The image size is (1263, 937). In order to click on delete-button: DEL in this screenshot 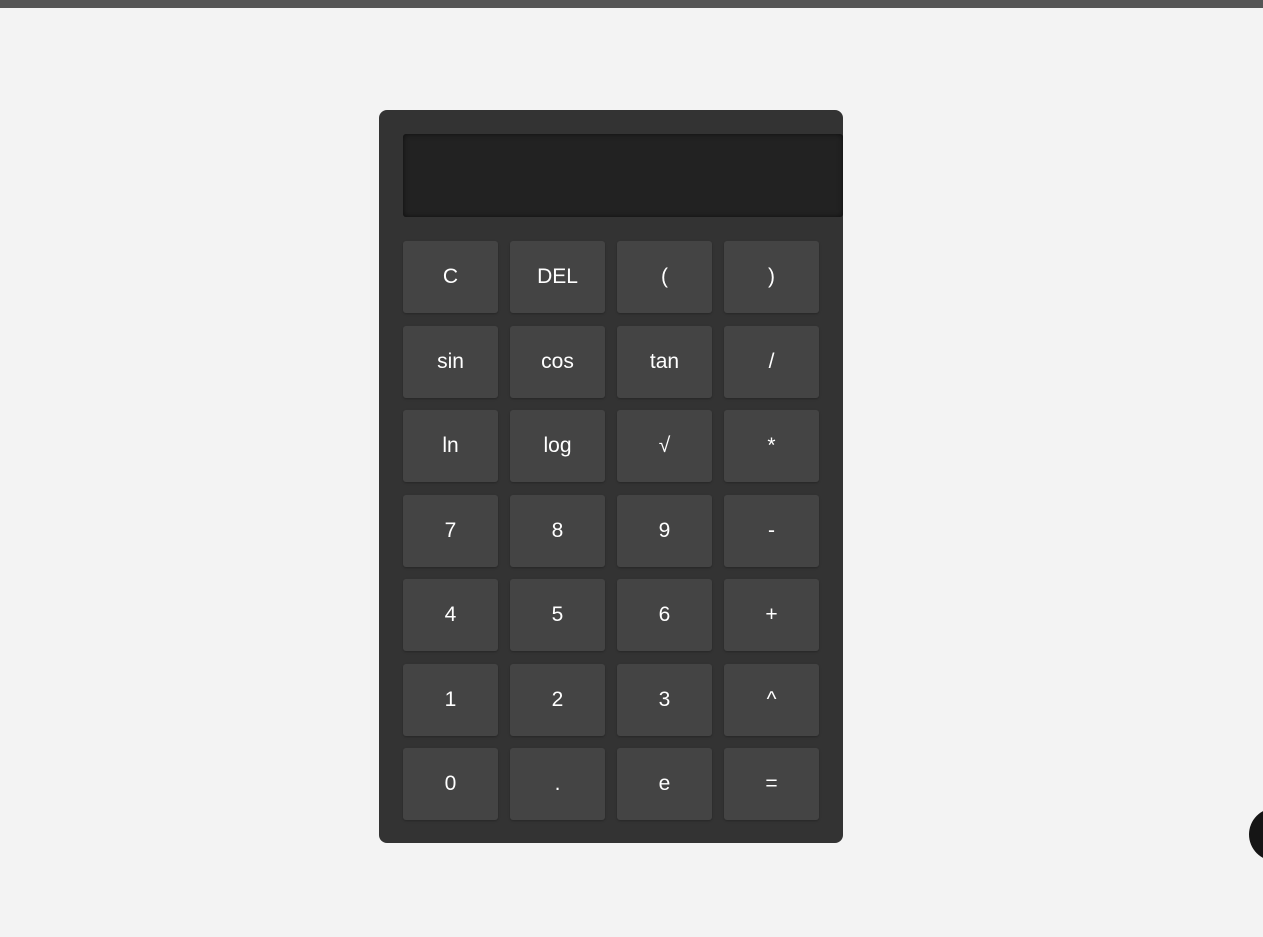, I will do `click(557, 277)`.